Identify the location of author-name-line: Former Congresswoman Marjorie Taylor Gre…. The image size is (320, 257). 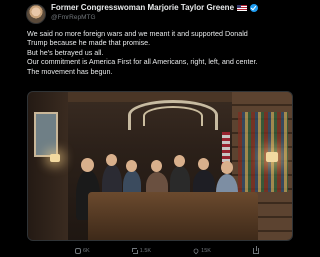
(155, 7).